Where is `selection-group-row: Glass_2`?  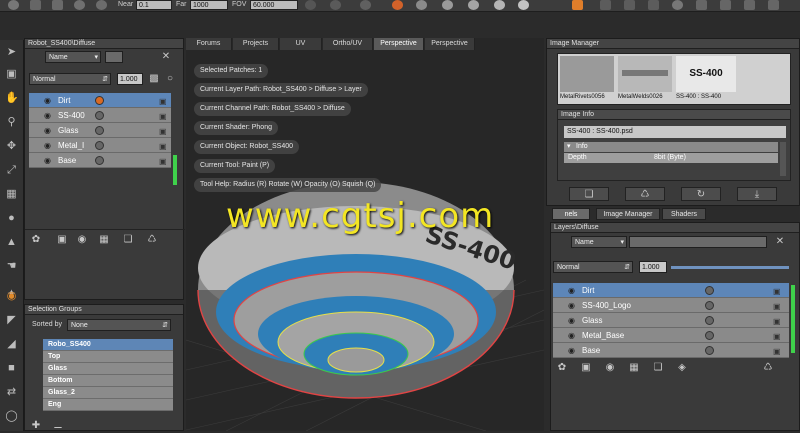
selection-group-row: Glass_2 is located at coordinates (108, 393).